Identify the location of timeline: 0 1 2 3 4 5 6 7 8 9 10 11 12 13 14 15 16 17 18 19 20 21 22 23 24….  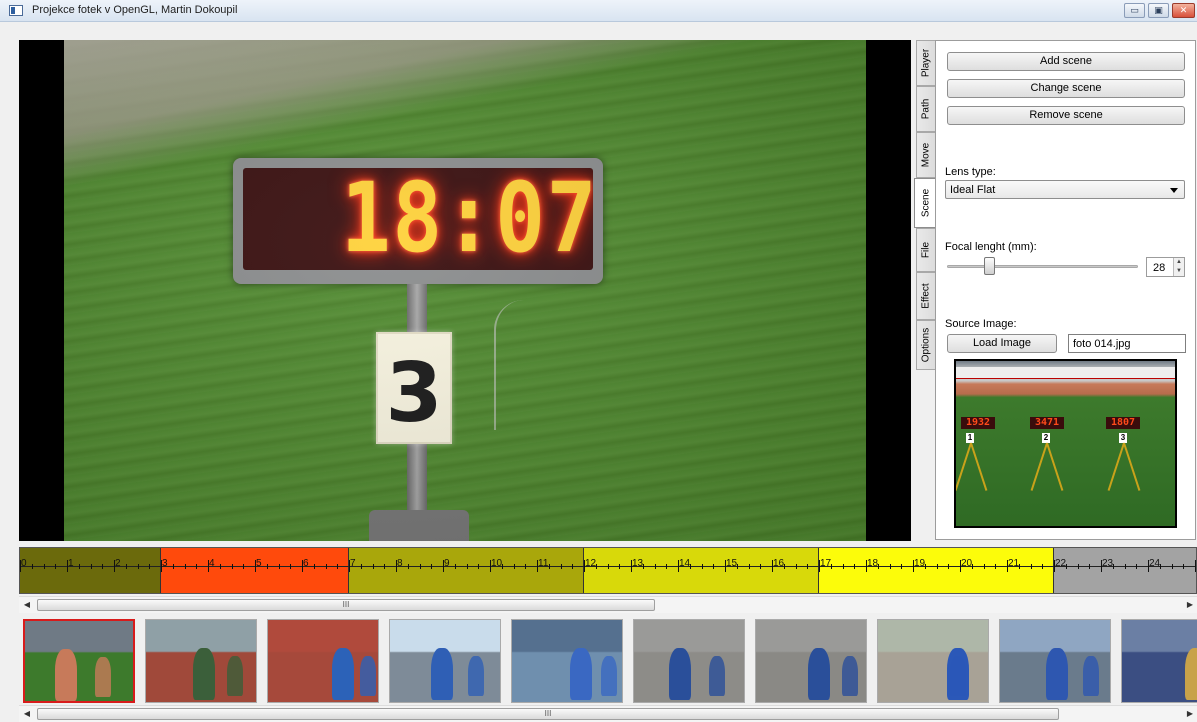
(608, 570).